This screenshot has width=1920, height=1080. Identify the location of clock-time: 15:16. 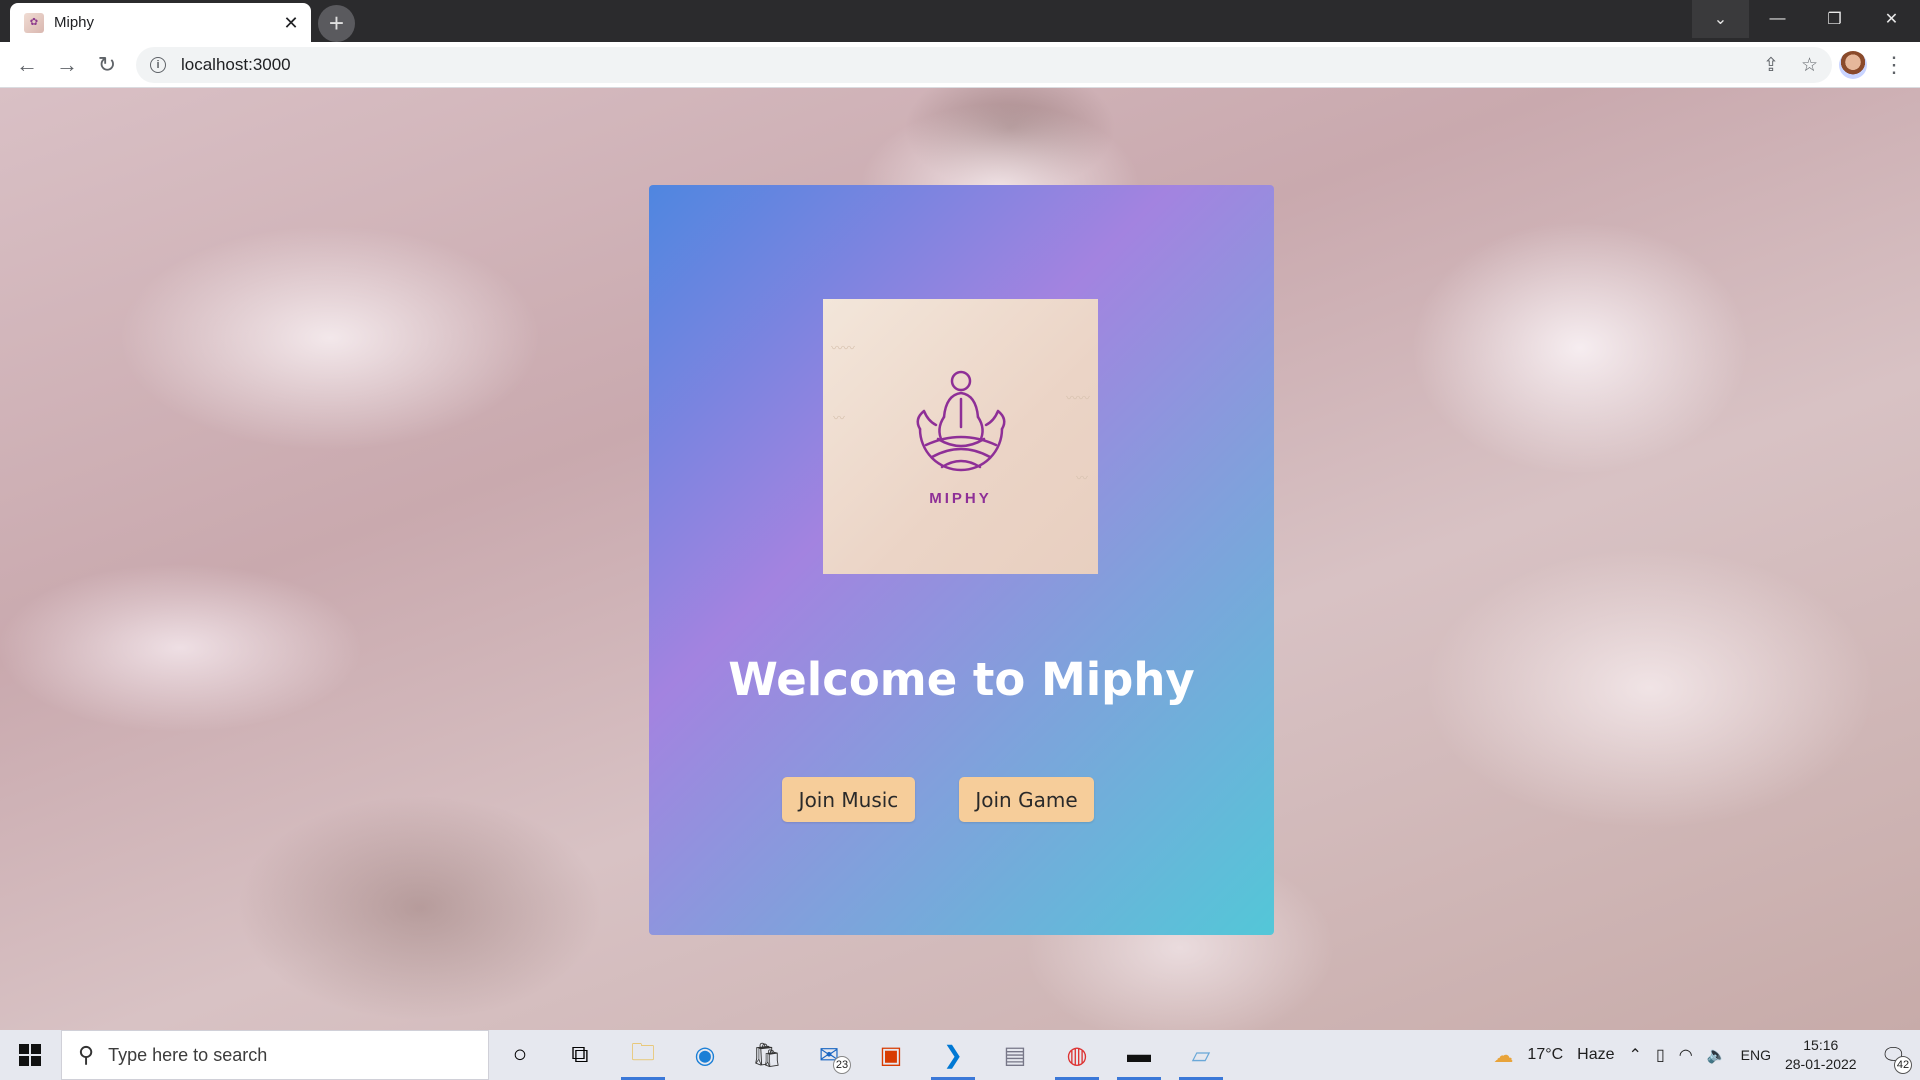
(1821, 1045).